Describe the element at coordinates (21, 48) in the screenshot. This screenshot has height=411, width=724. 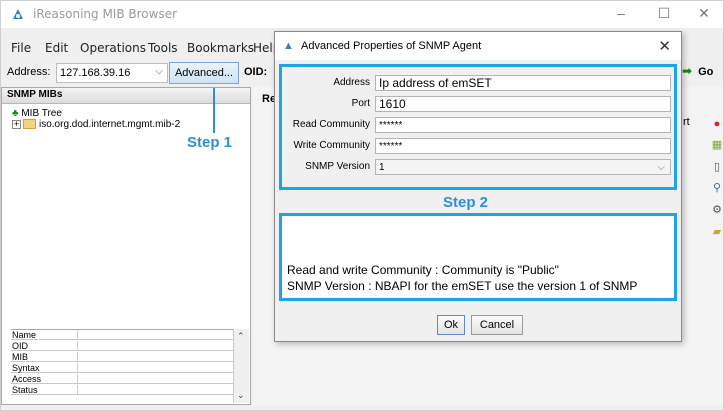
I see `menu-file: File` at that location.